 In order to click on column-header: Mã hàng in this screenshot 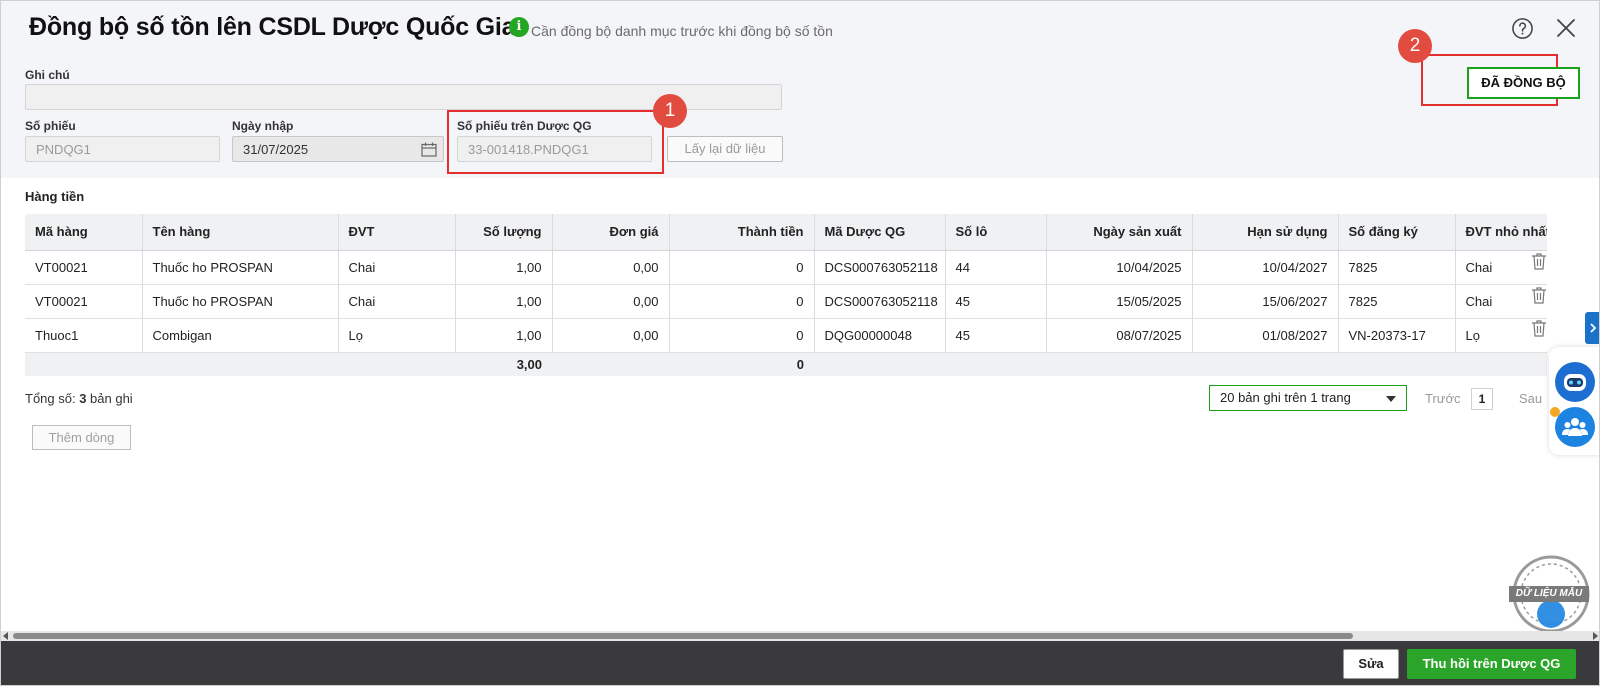, I will do `click(84, 232)`.